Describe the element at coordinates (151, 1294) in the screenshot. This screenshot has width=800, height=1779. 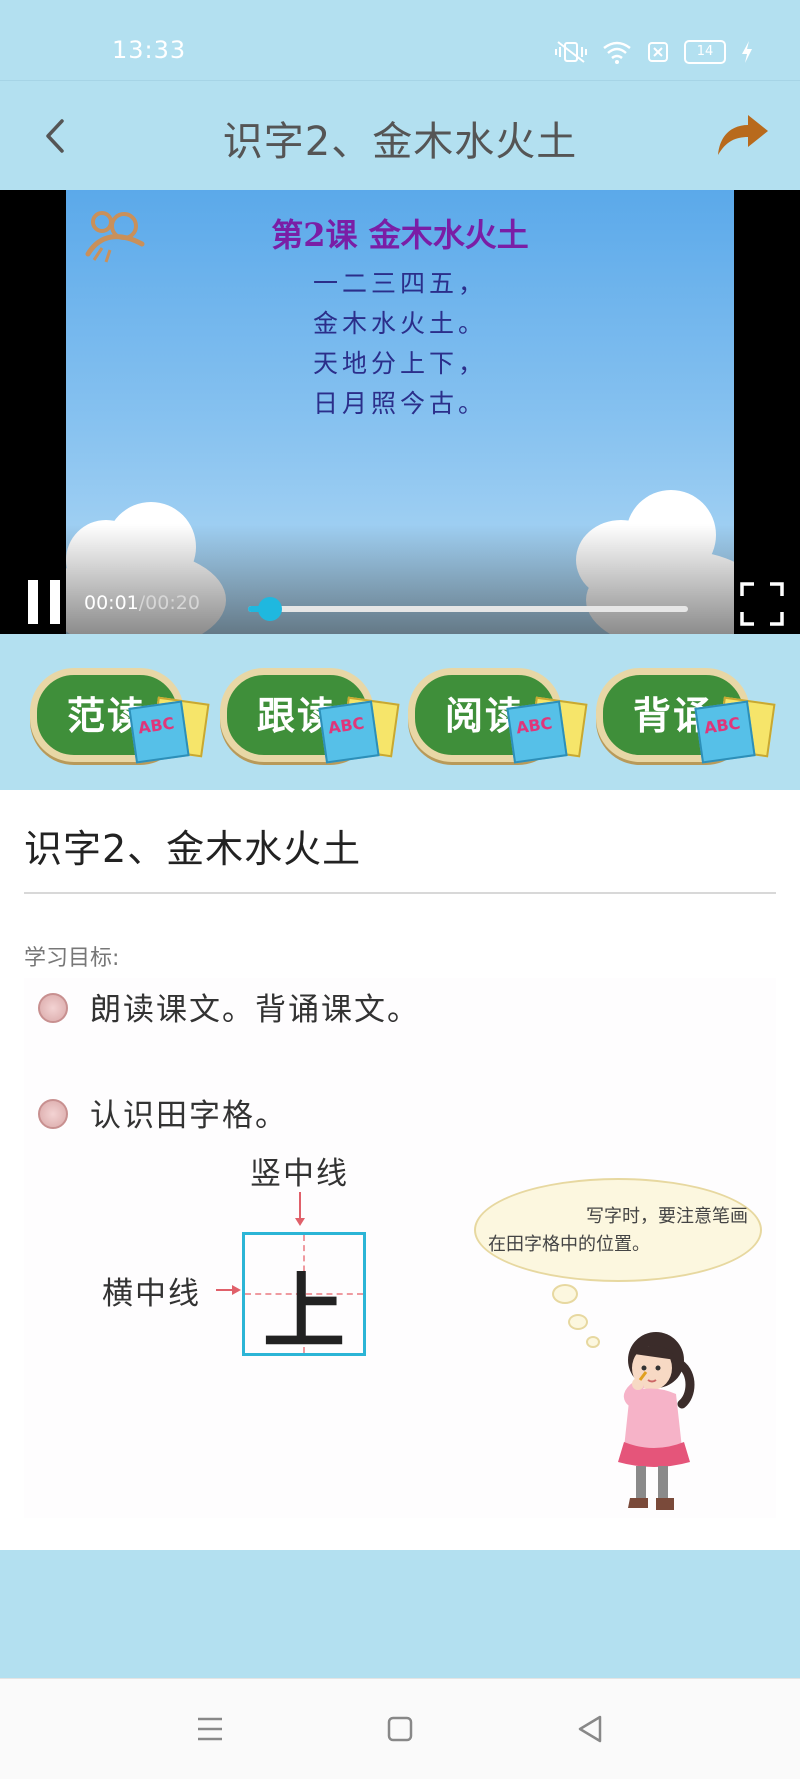
I see `horizontal-line-label: 横中线` at that location.